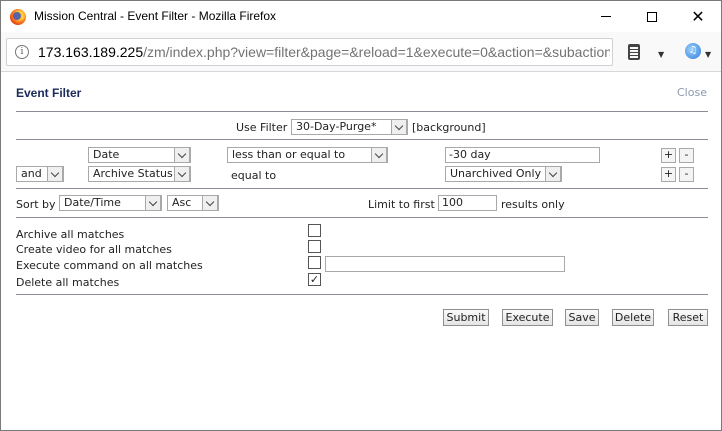  What do you see at coordinates (698, 16) in the screenshot?
I see `close-window-button: ✕` at bounding box center [698, 16].